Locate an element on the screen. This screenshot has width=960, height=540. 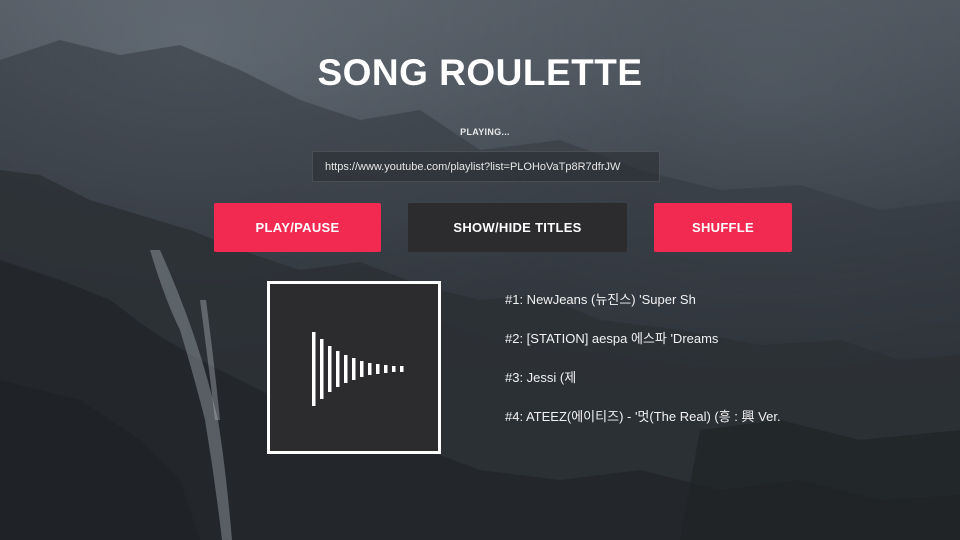
audio-waveform-icon is located at coordinates (358, 369).